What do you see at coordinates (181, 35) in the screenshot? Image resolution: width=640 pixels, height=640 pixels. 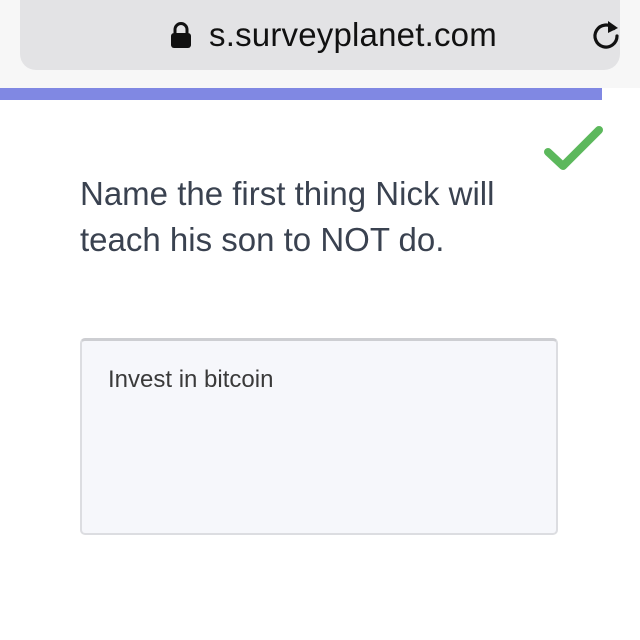 I see `lock-icon` at bounding box center [181, 35].